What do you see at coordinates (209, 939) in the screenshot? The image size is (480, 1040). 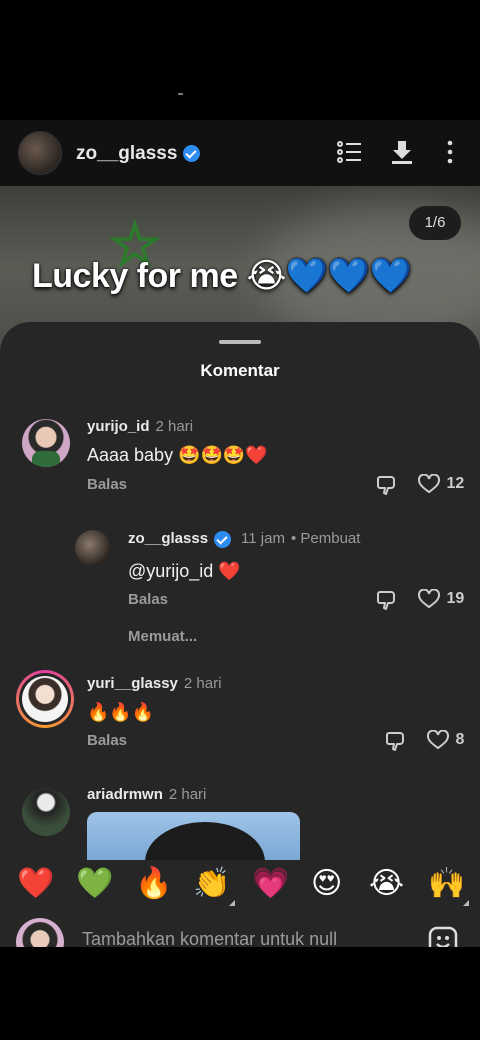 I see `comment-input: Tambahkan komentar untuk null` at bounding box center [209, 939].